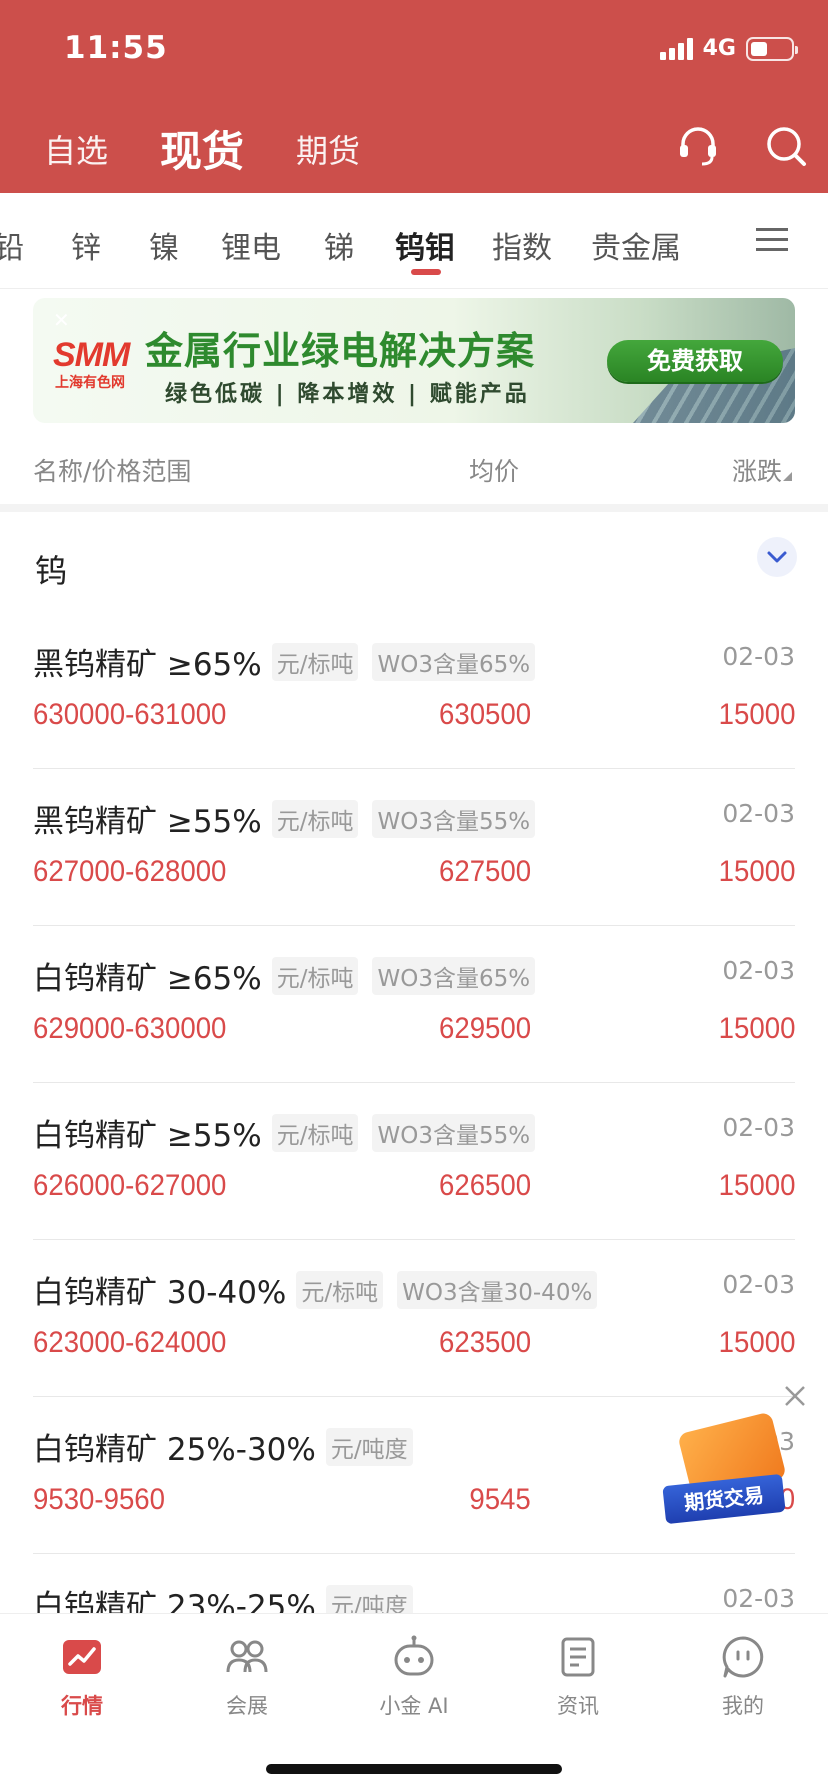 The width and height of the screenshot is (828, 1792). What do you see at coordinates (414, 474) in the screenshot?
I see `column-header: 名称/价格范围 均价 涨跌` at bounding box center [414, 474].